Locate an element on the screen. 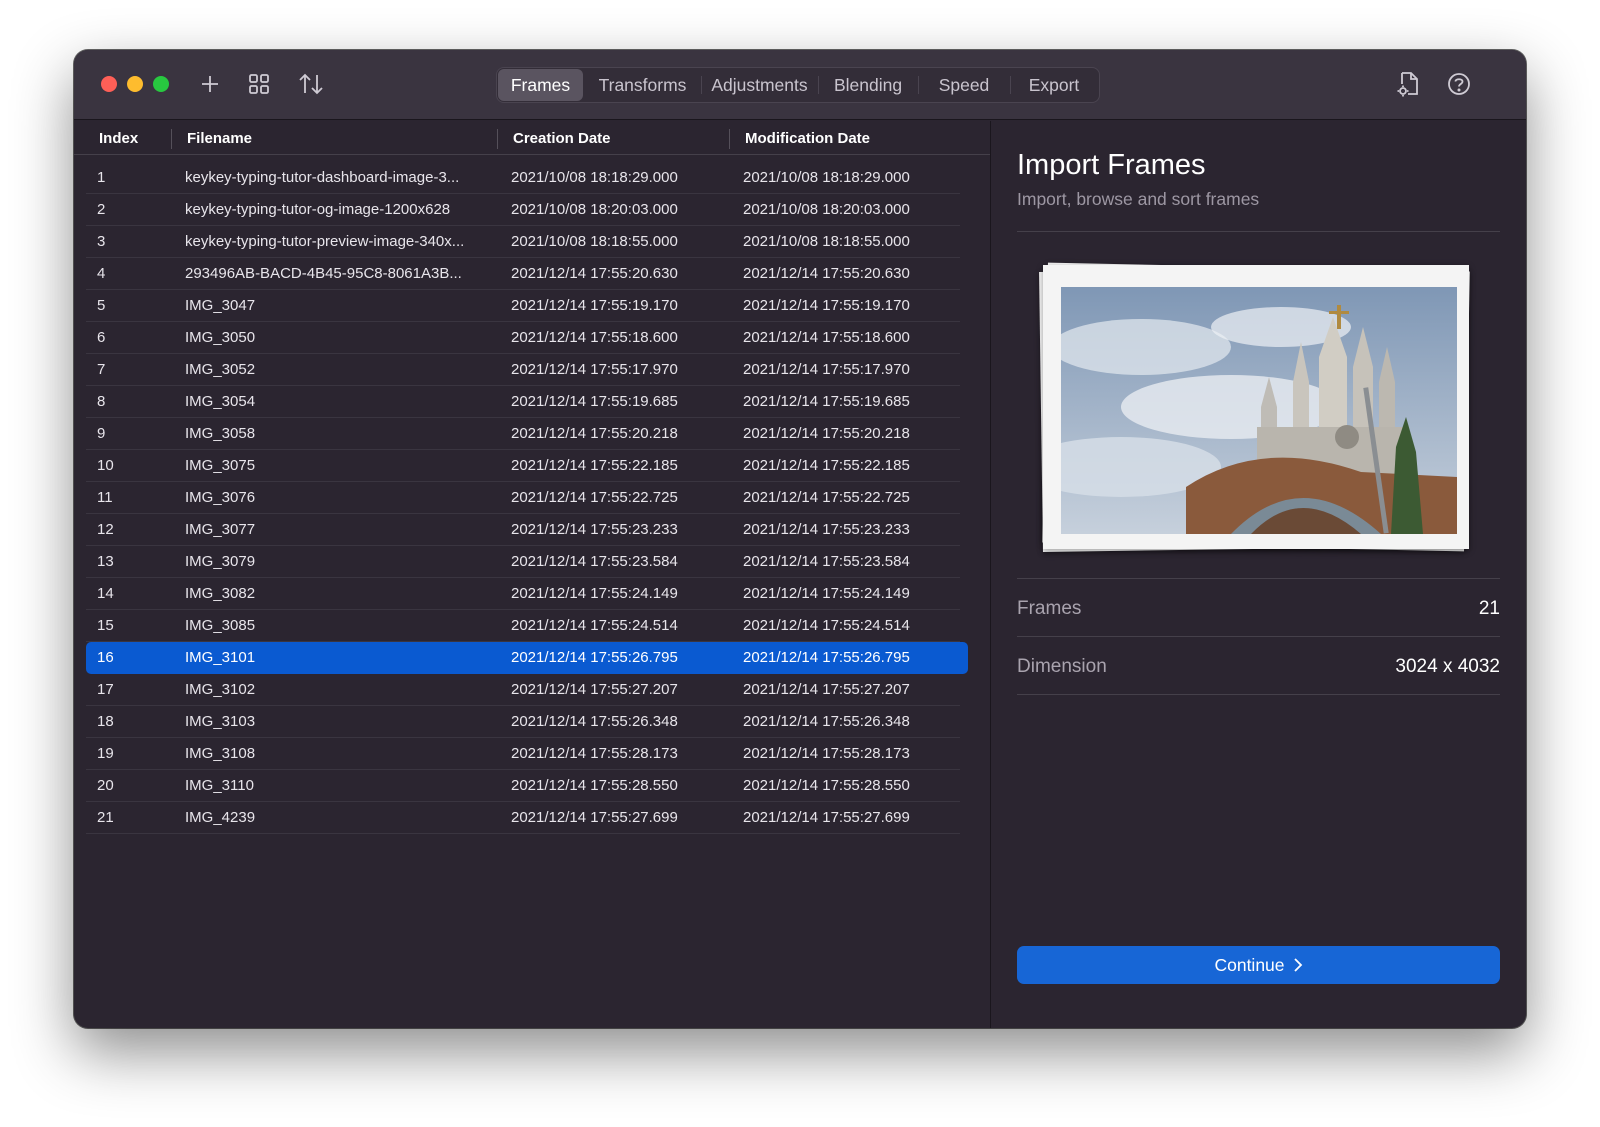 The image size is (1600, 1127). cell-filename: IMG_3075 is located at coordinates (220, 465).